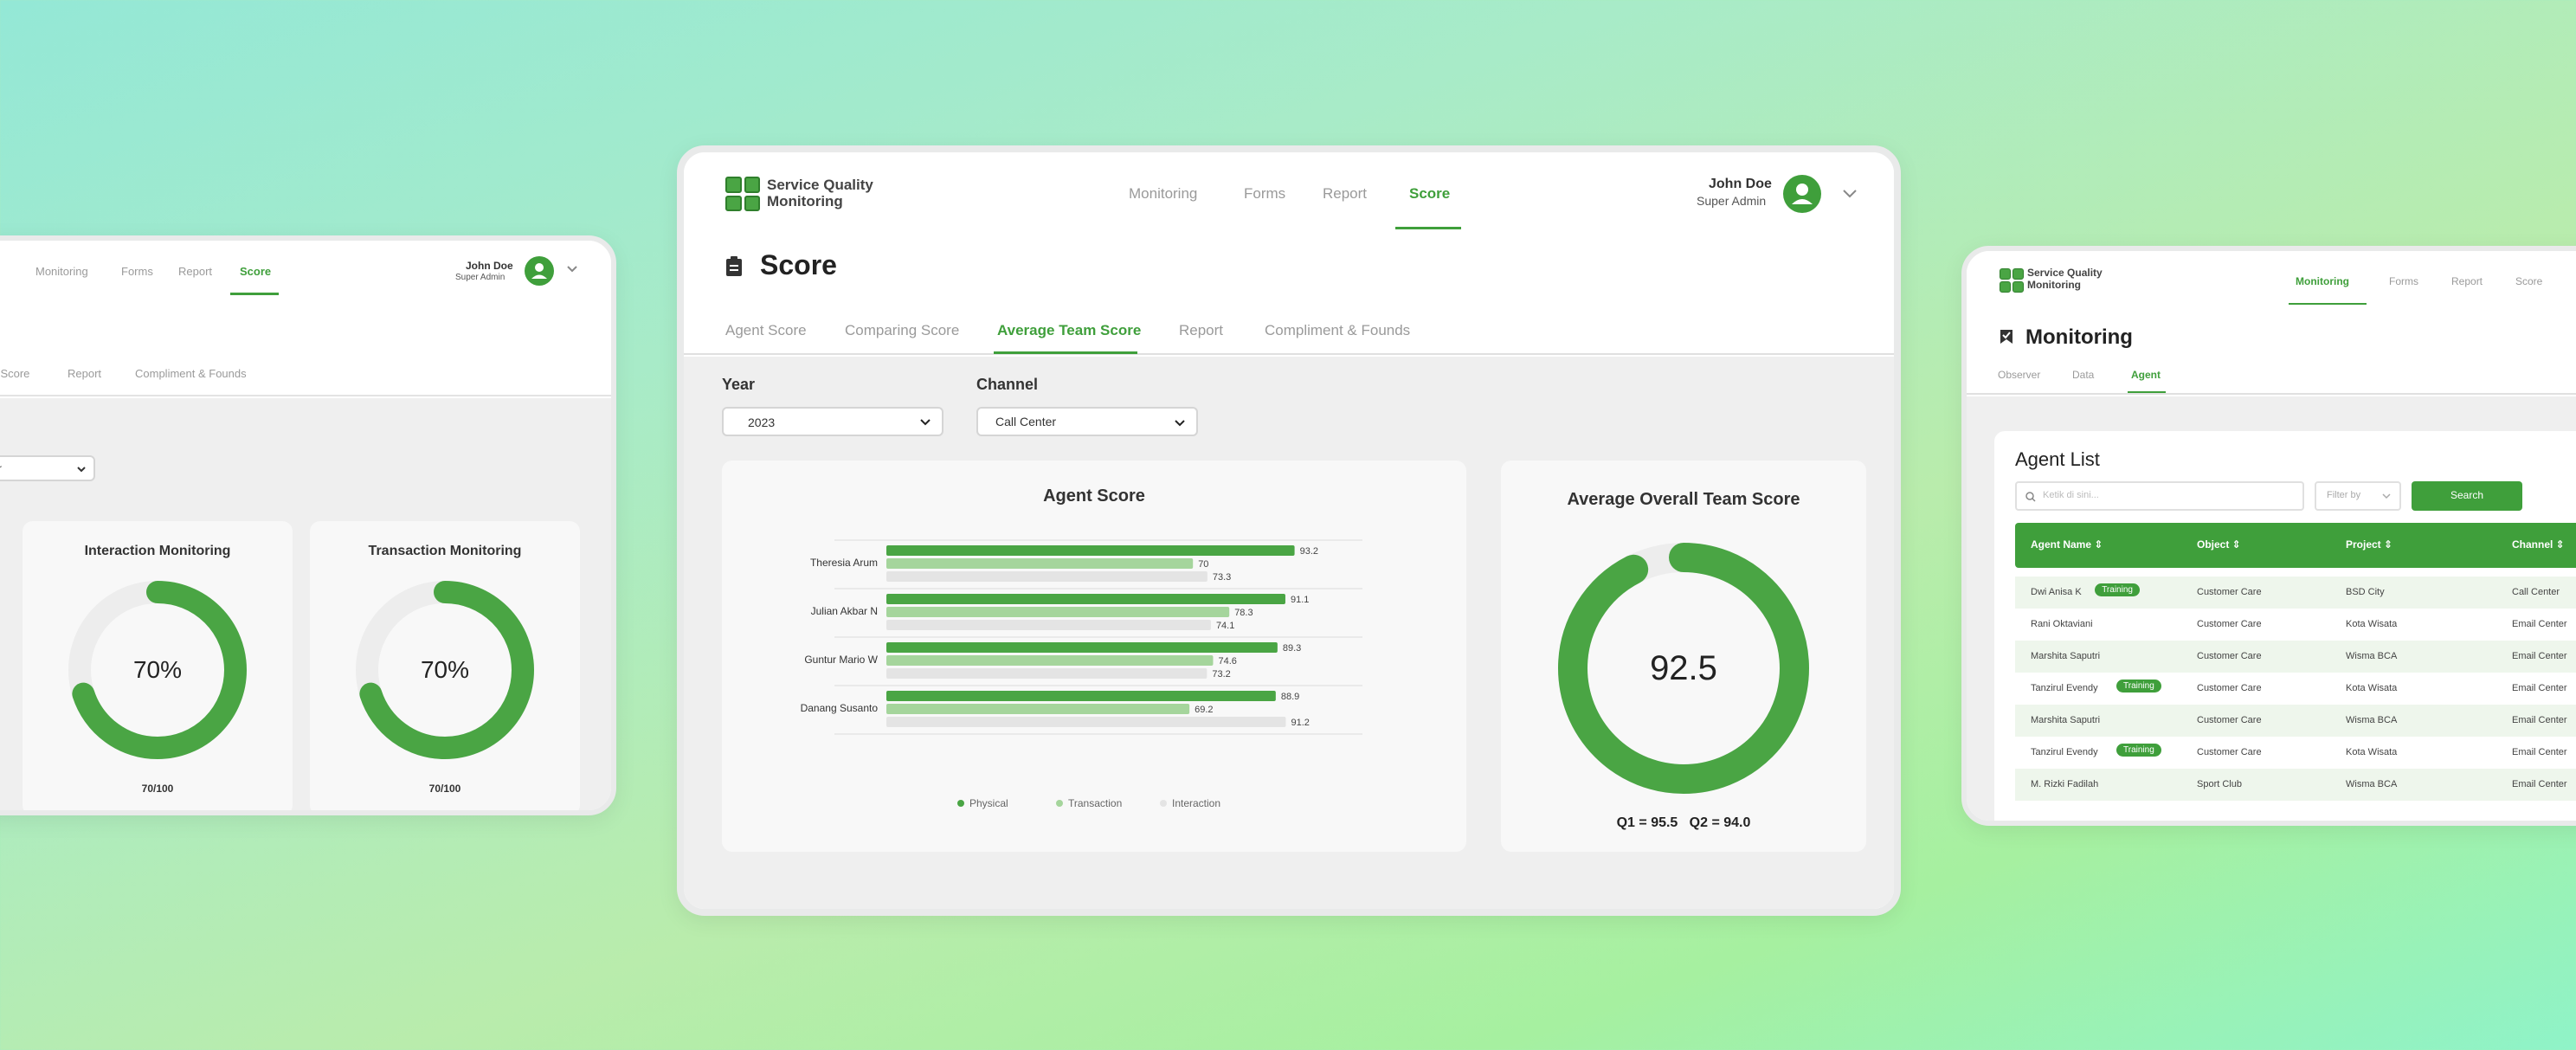  Describe the element at coordinates (1059, 803) in the screenshot. I see `legend-marker` at that location.